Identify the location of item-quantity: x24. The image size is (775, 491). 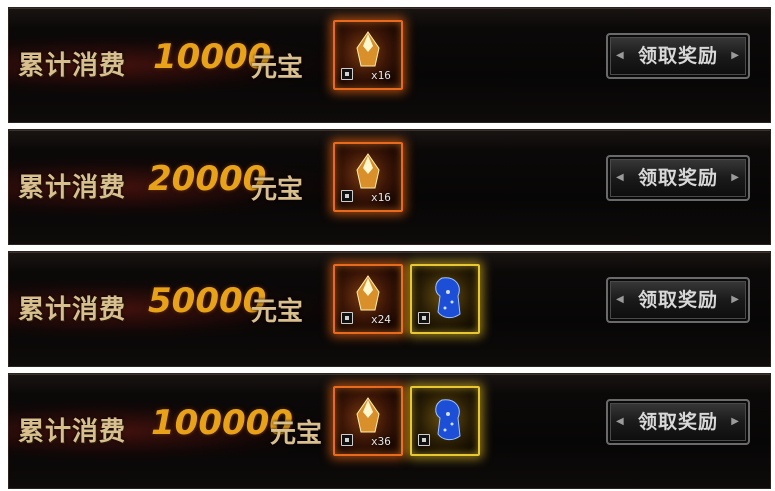
(381, 319).